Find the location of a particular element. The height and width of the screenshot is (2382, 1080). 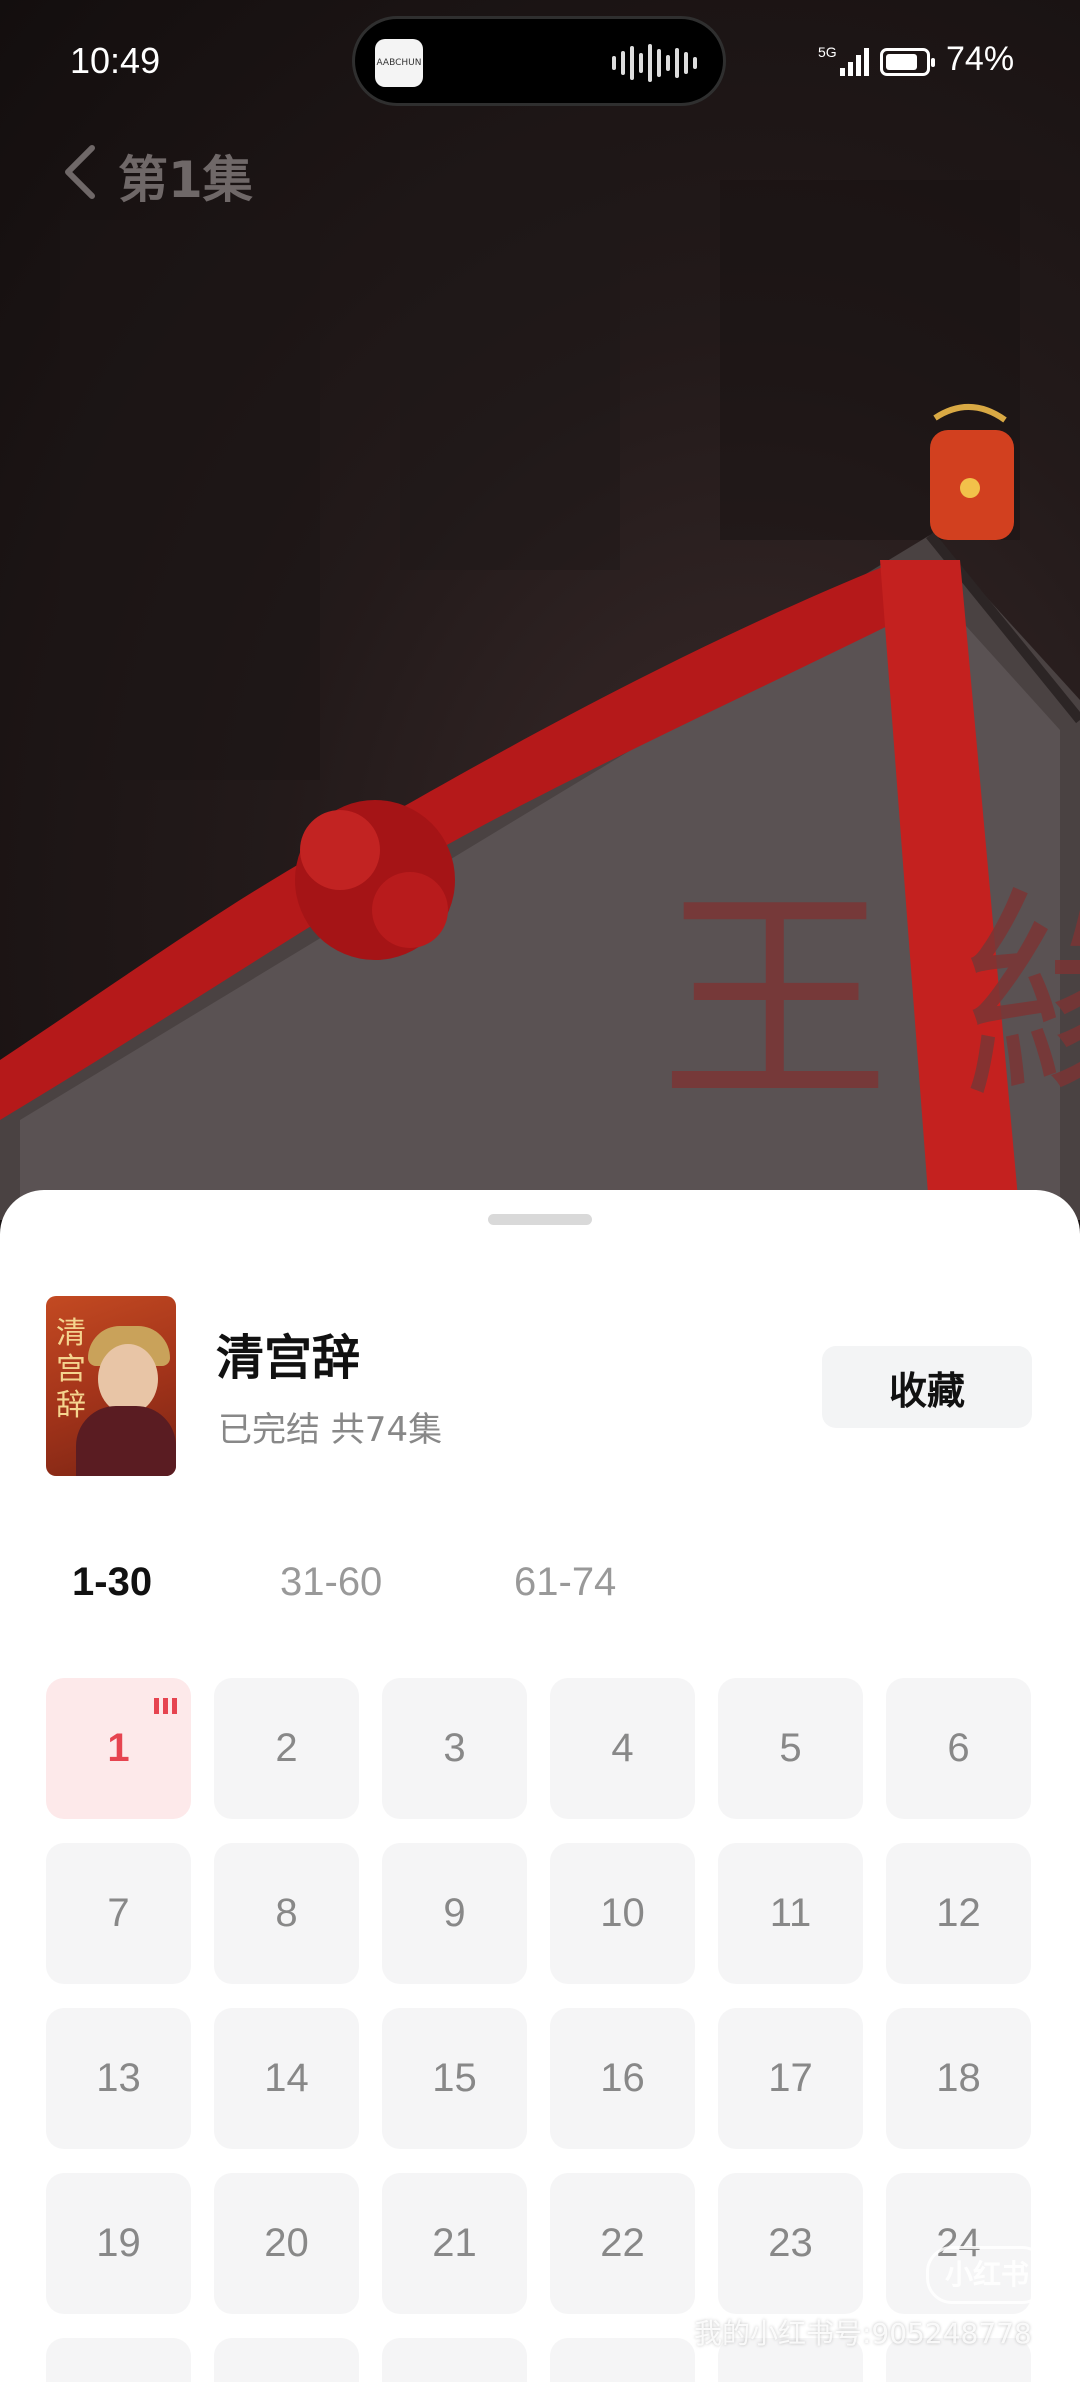

episode-cell: 3 is located at coordinates (454, 1748).